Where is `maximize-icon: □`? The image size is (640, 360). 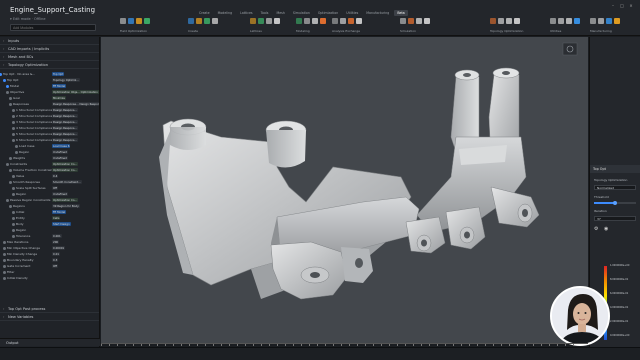 maximize-icon: □ is located at coordinates (622, 5).